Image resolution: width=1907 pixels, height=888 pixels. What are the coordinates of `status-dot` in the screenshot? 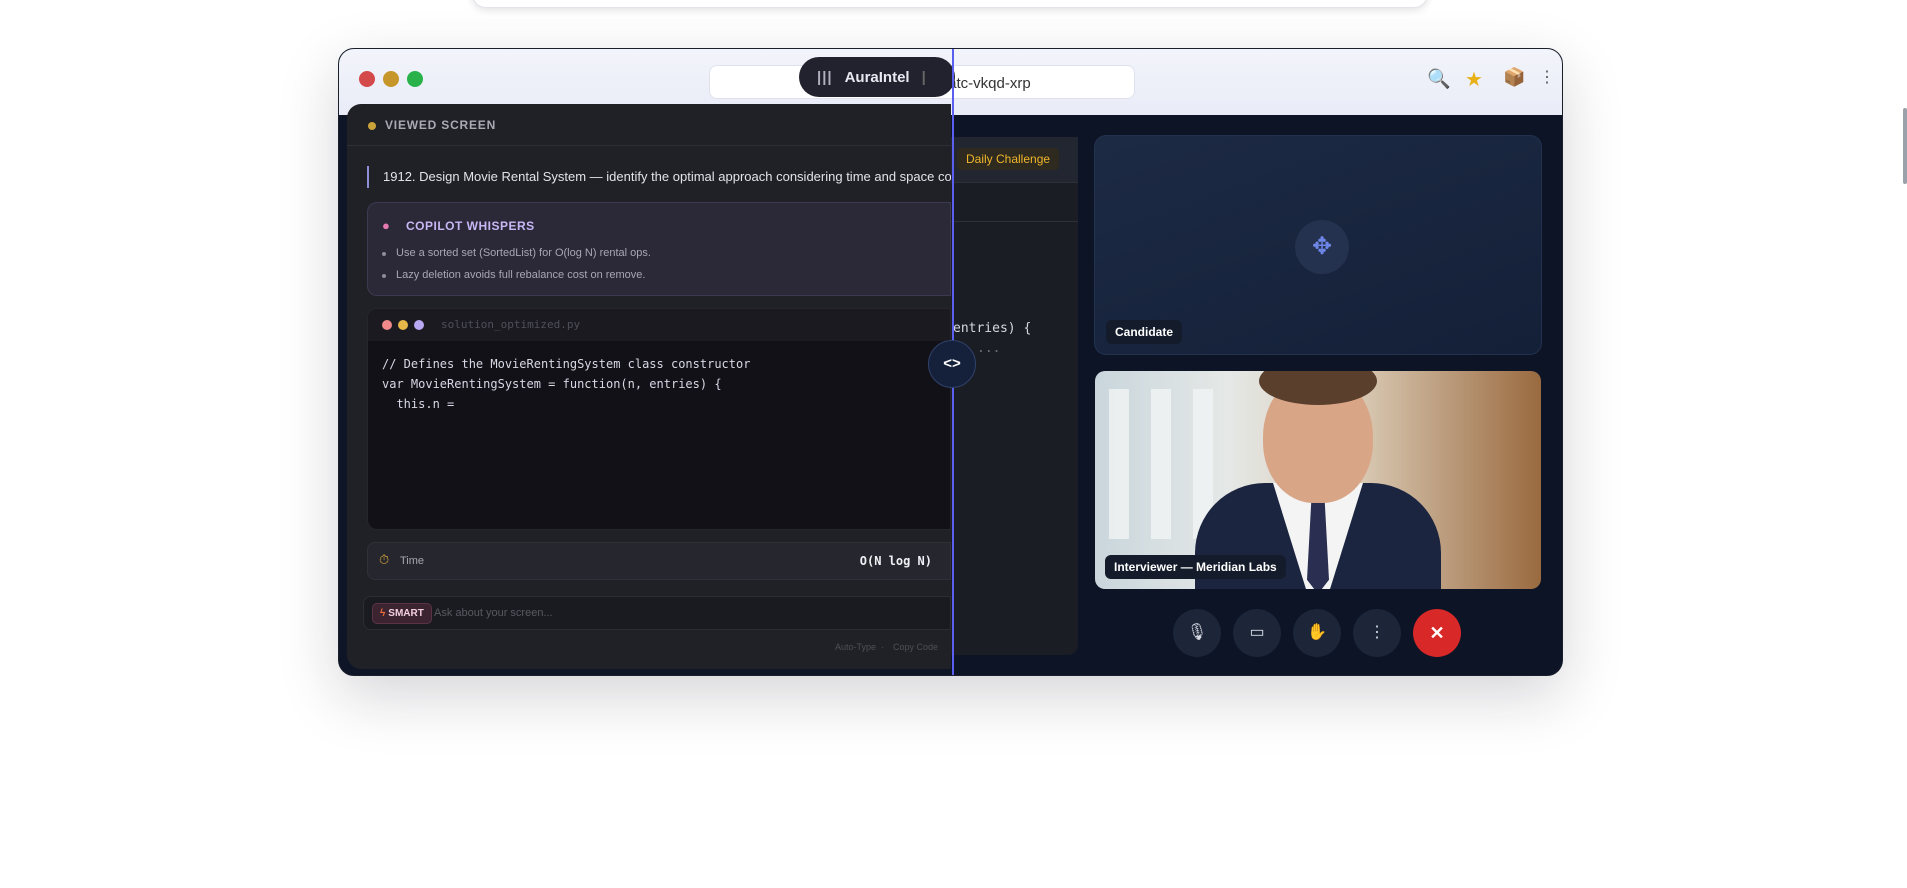 It's located at (372, 126).